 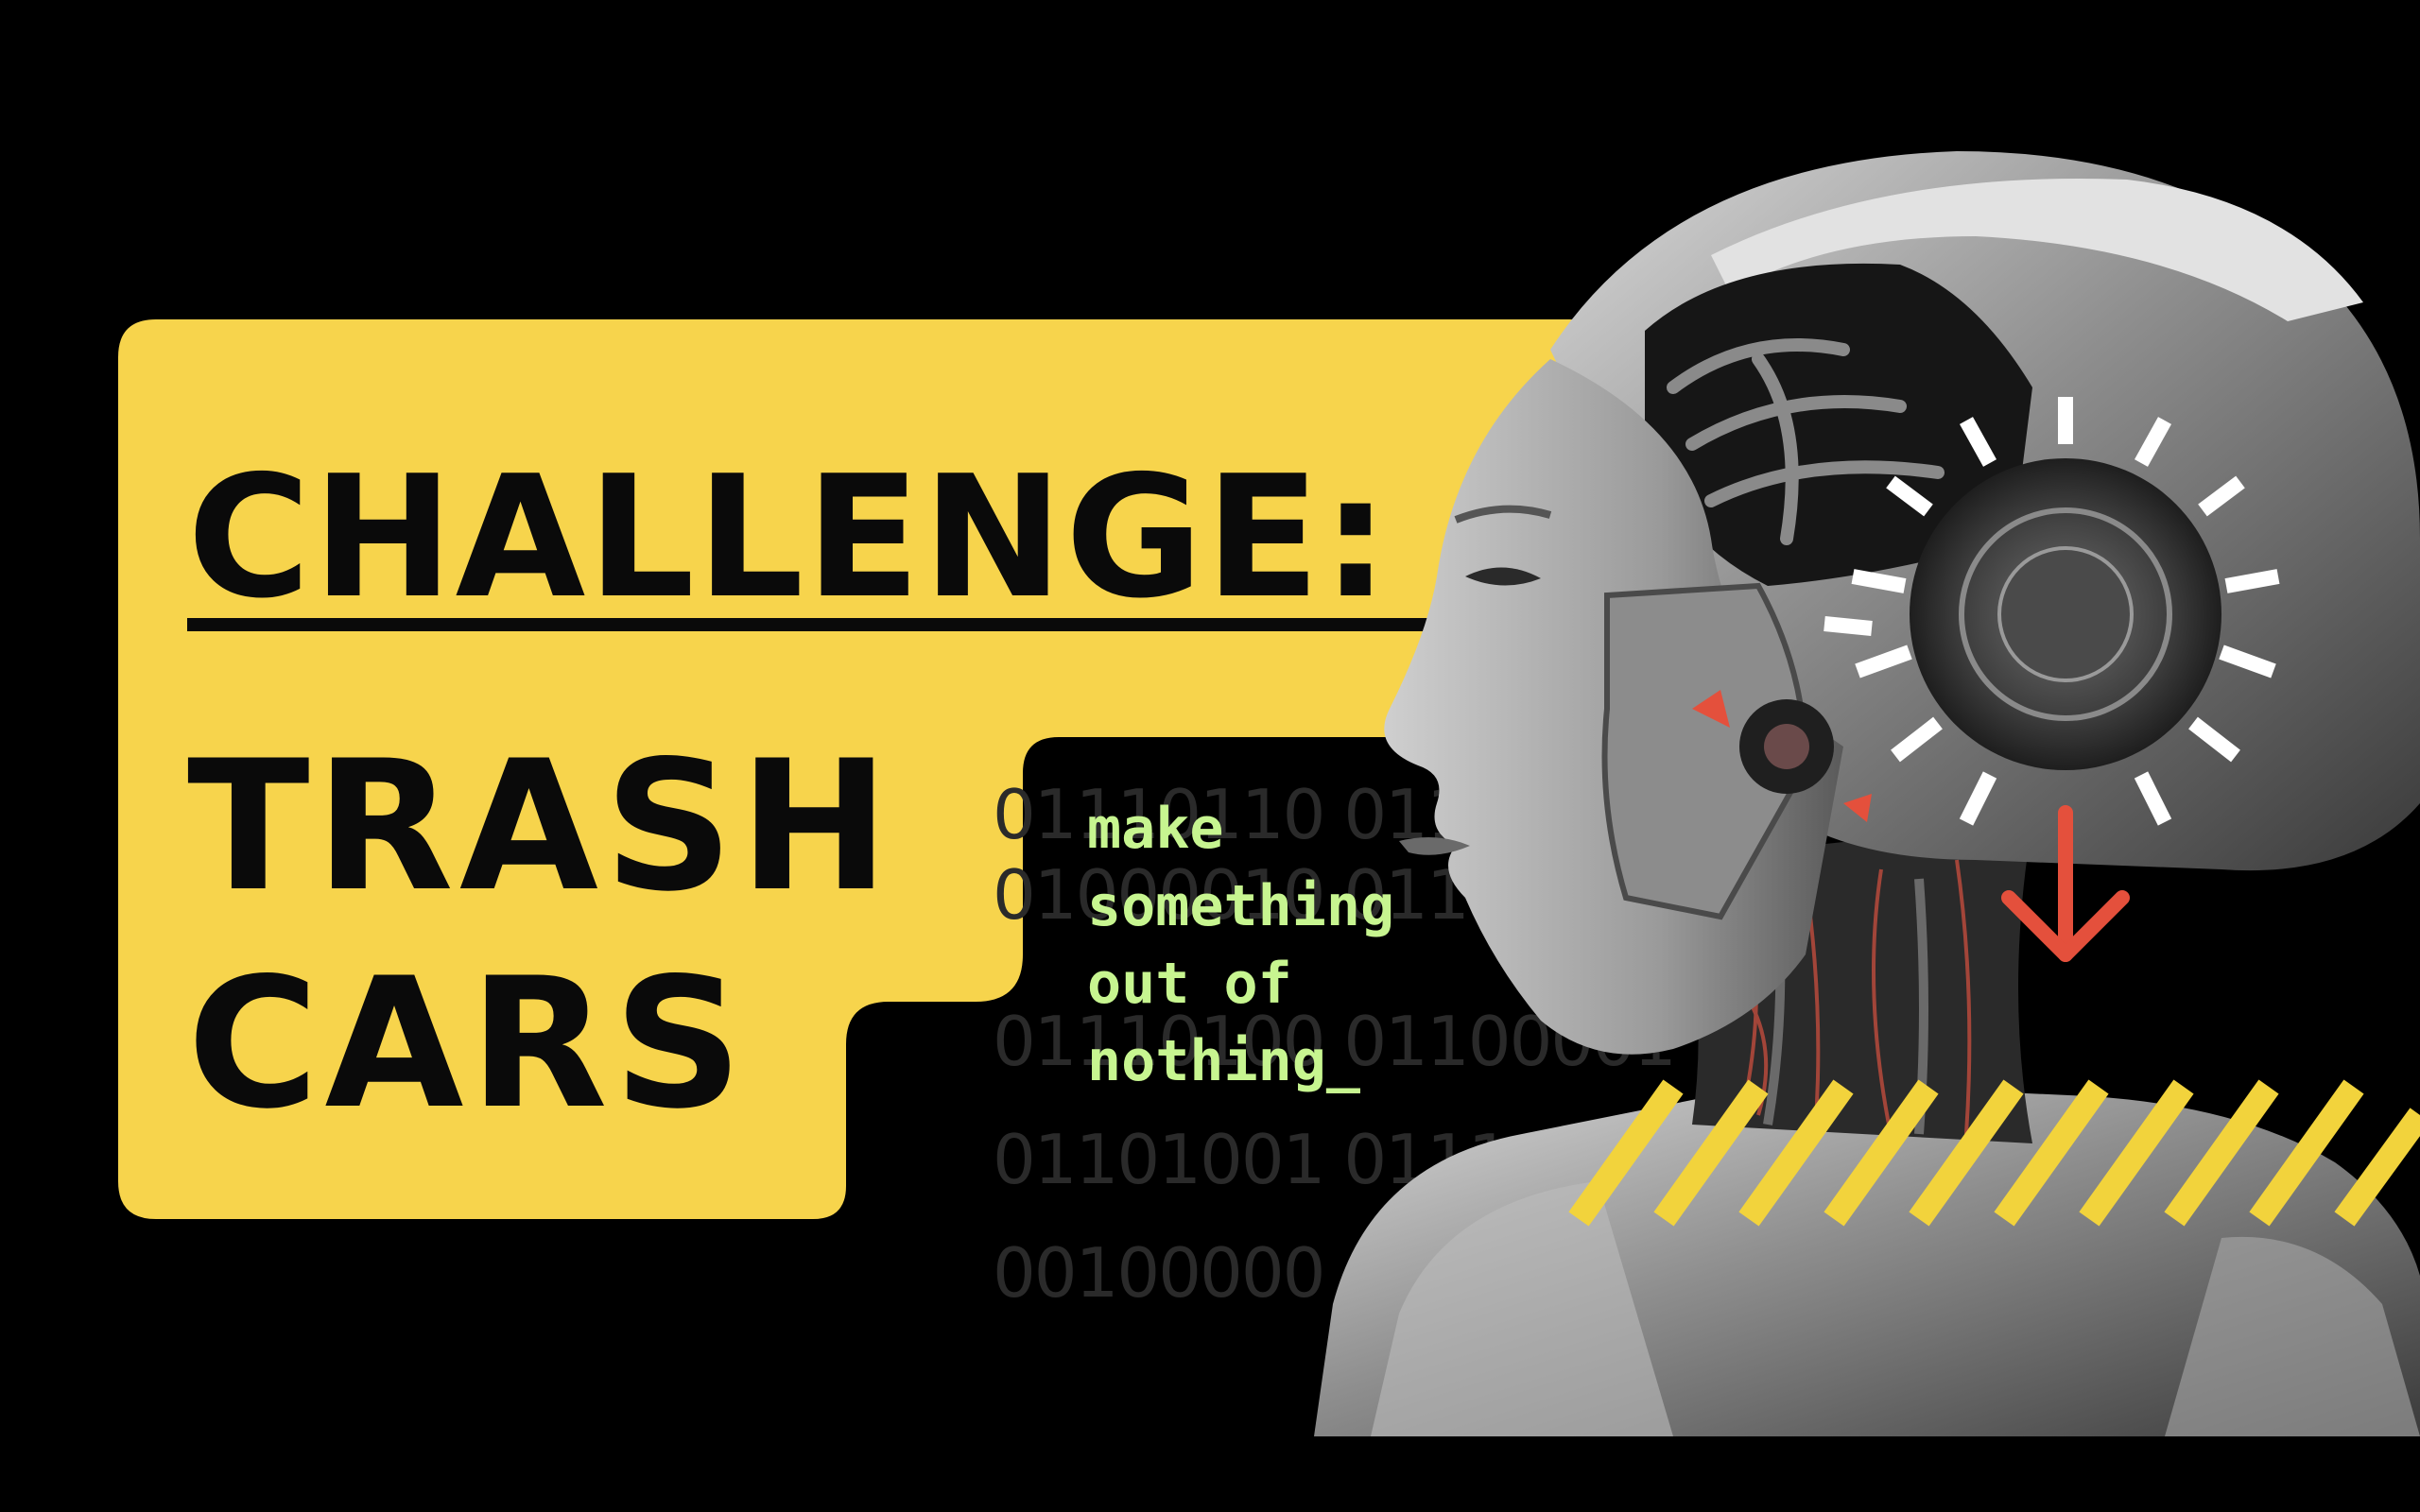 I want to click on robot-ear-ring, so click(x=2065, y=614).